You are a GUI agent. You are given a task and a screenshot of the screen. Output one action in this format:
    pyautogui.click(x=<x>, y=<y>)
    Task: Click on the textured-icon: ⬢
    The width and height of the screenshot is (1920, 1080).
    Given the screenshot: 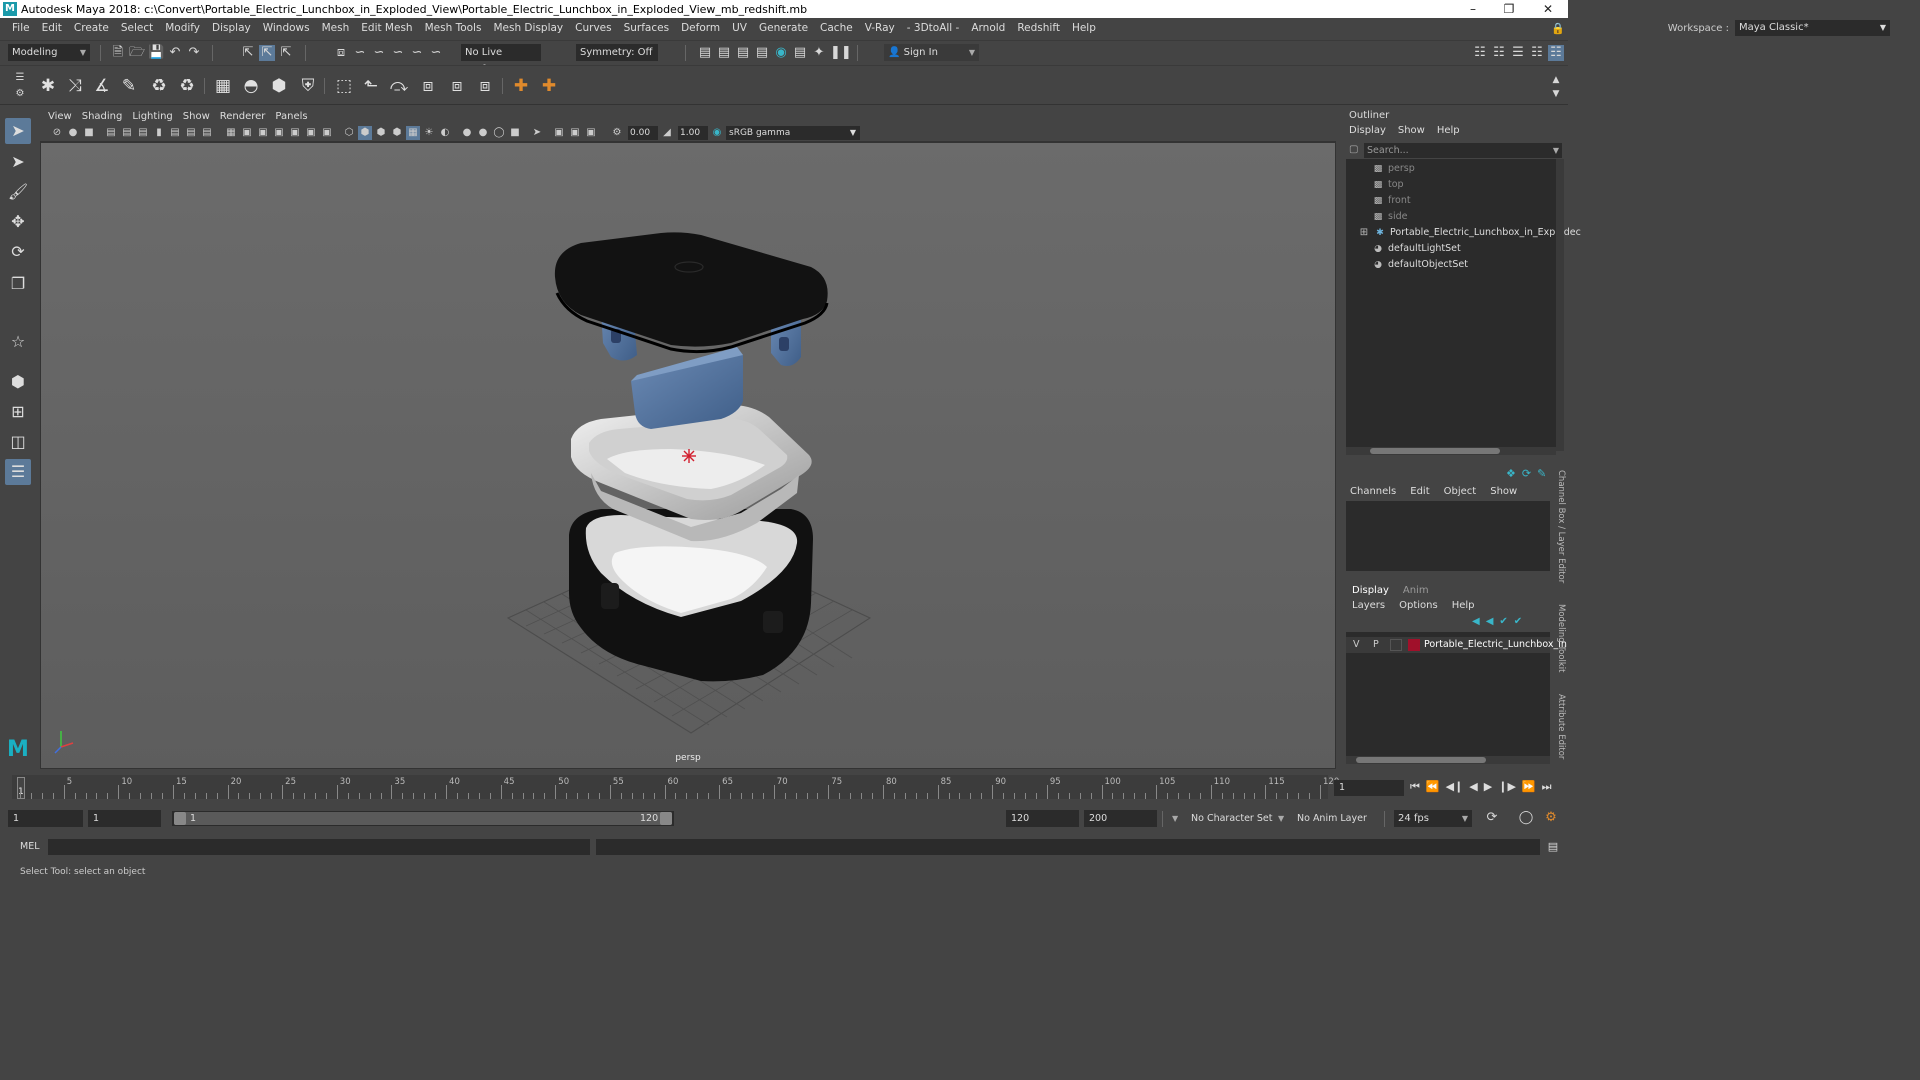 What is the action you would take?
    pyautogui.click(x=397, y=133)
    